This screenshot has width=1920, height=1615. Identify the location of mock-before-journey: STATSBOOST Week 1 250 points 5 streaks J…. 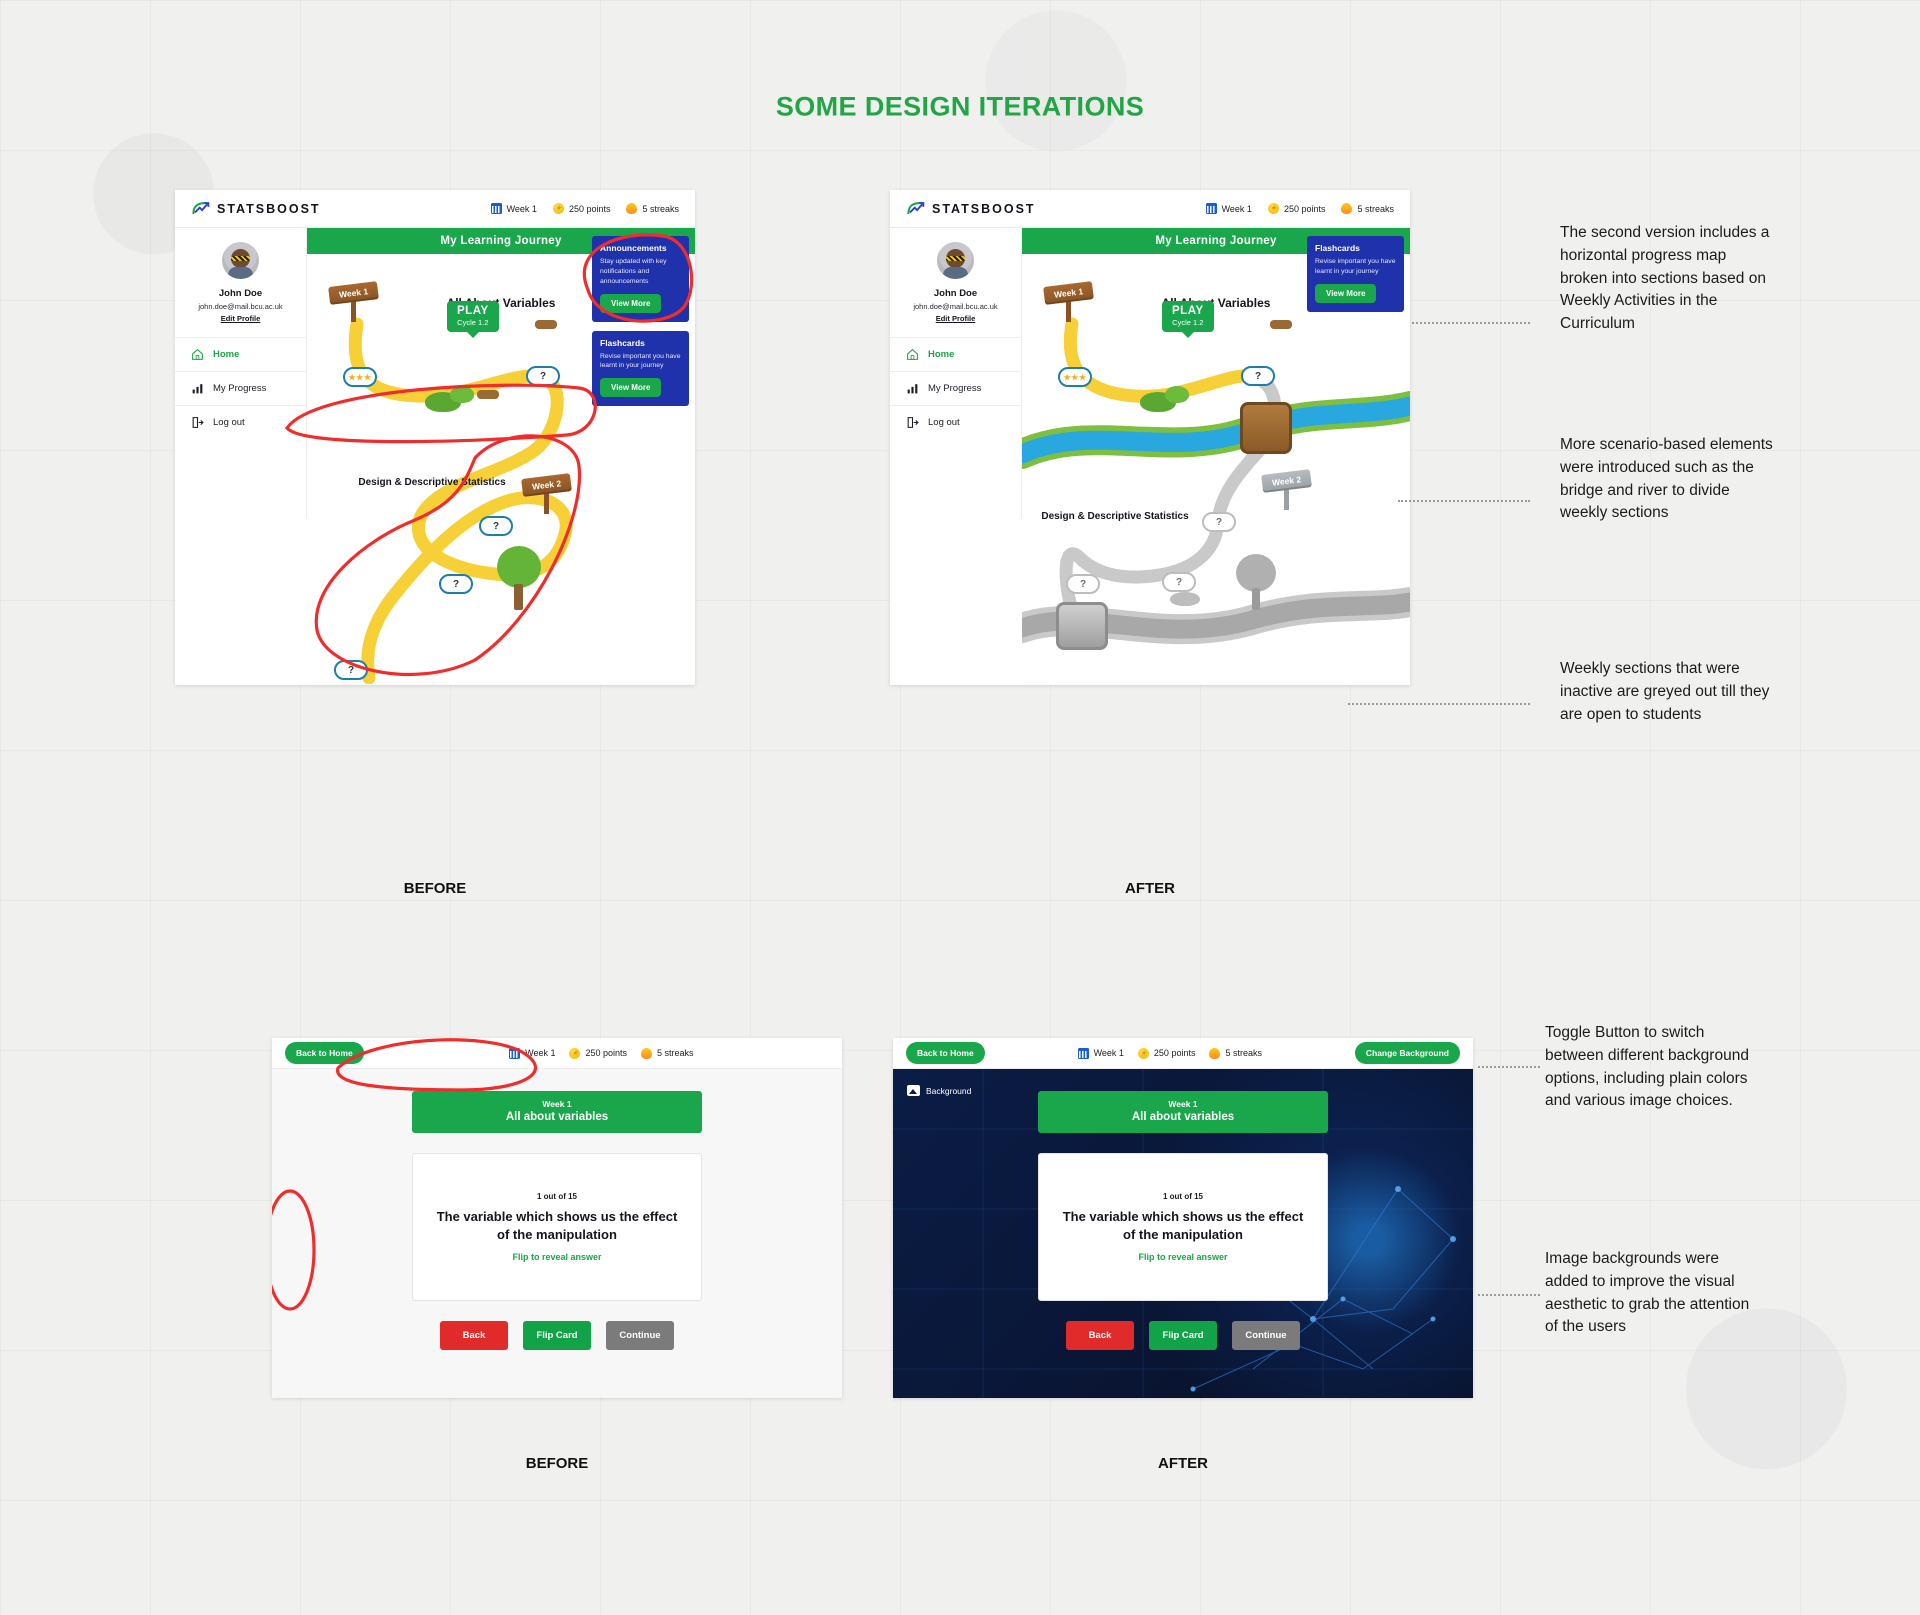
(435, 437).